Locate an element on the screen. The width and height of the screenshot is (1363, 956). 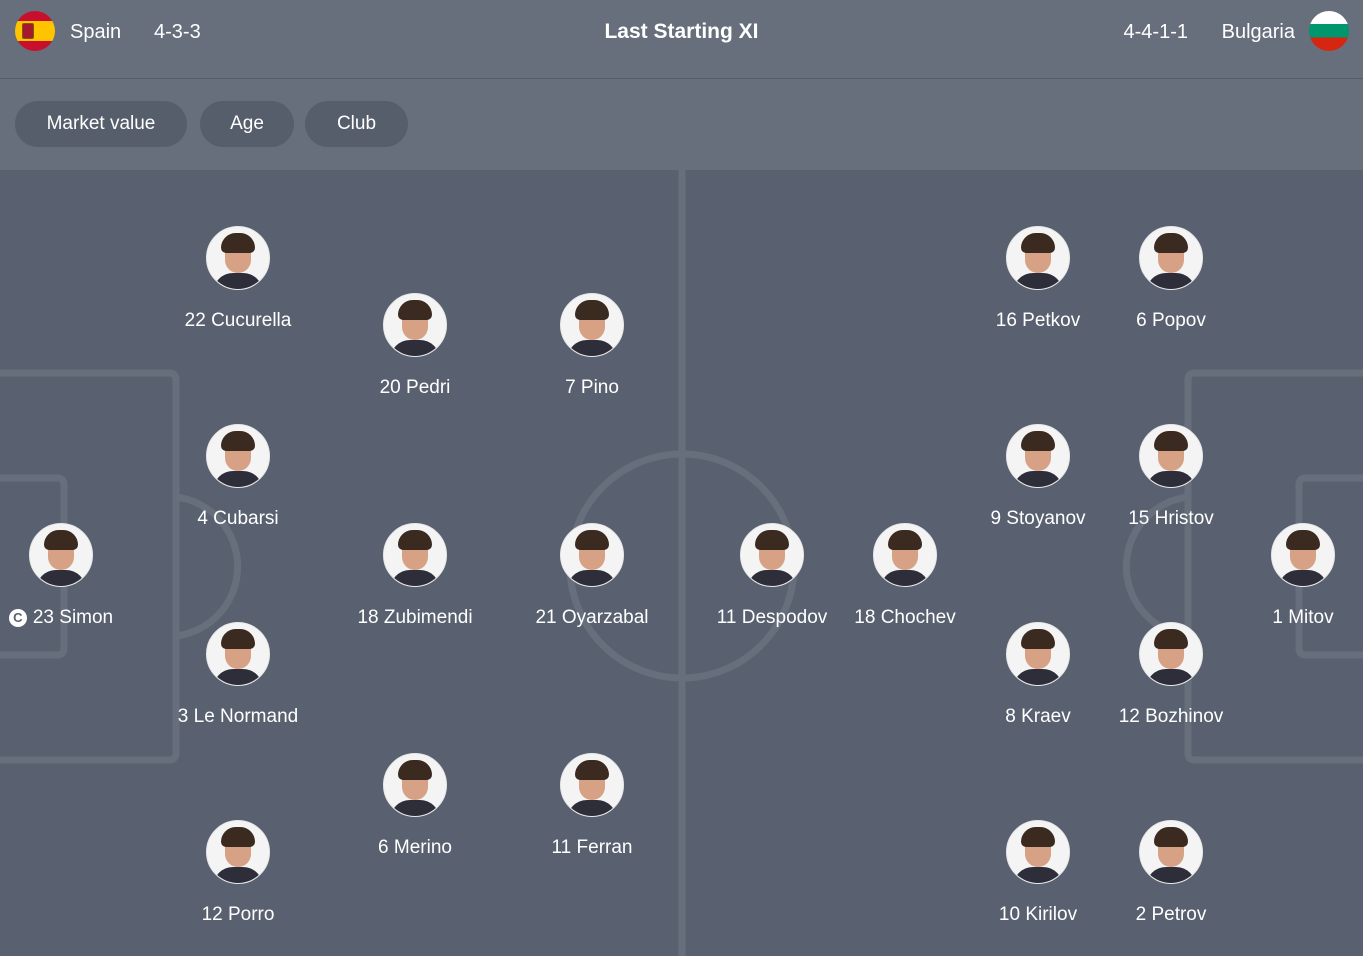
player-porro: 12 Porro is located at coordinates (238, 873).